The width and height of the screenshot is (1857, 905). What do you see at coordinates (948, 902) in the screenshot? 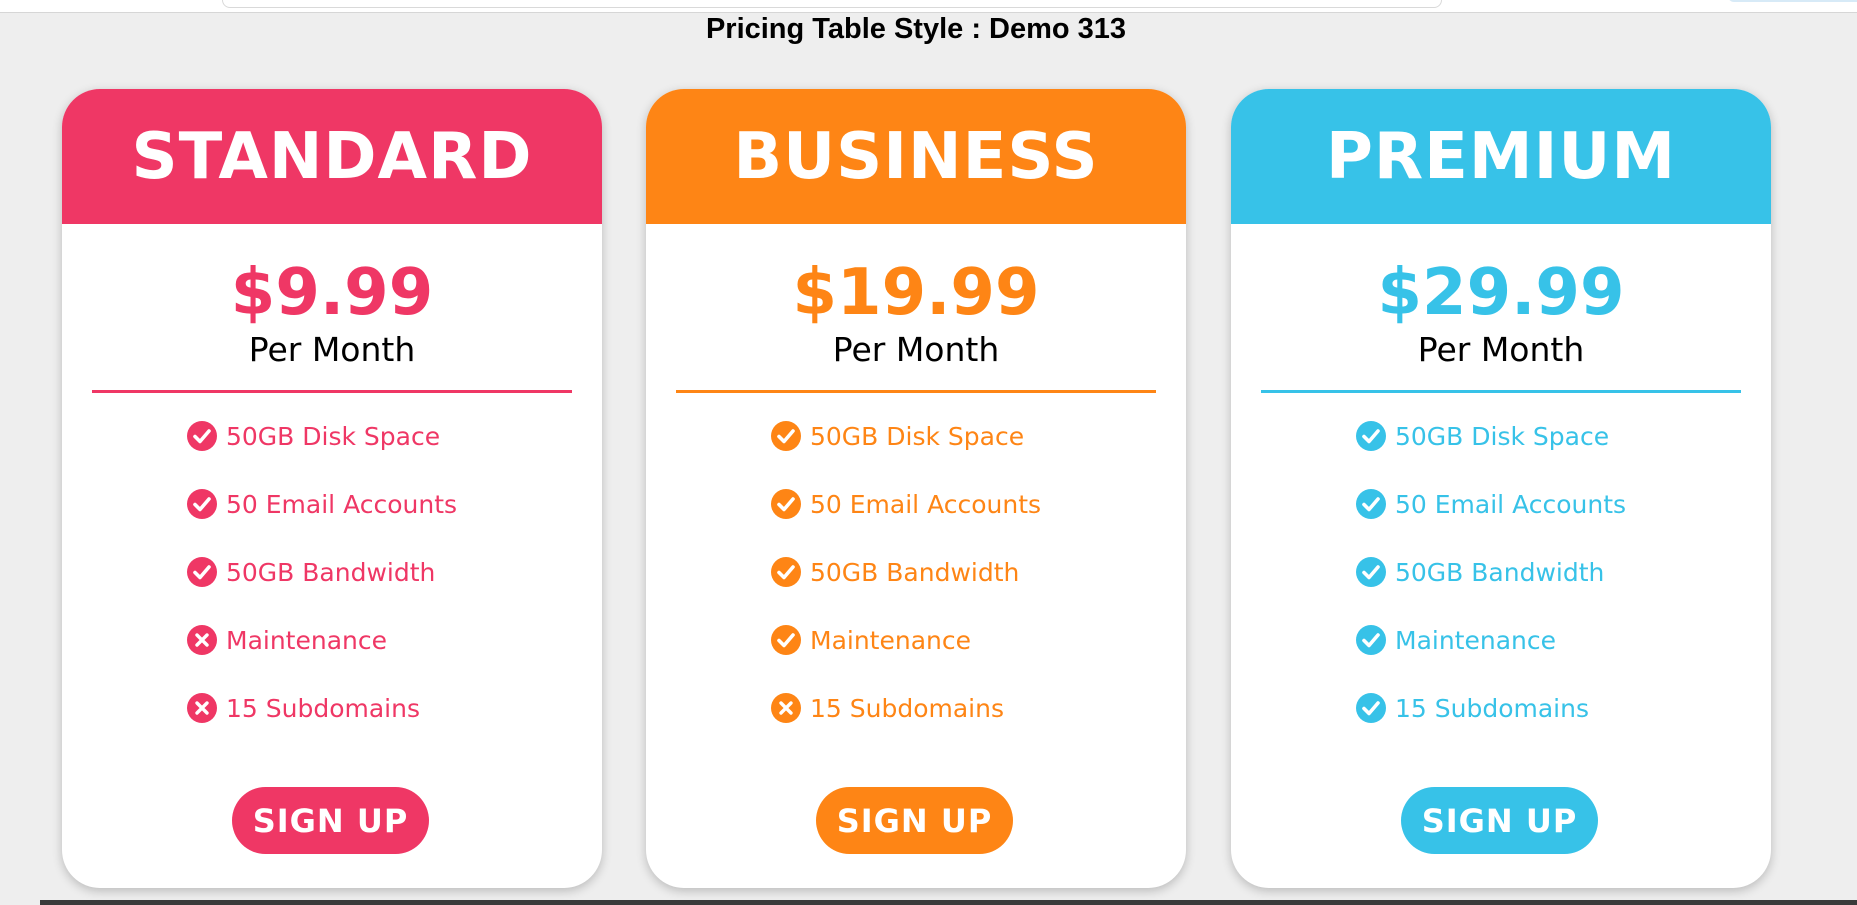
I see `bottom-scroll-strip` at bounding box center [948, 902].